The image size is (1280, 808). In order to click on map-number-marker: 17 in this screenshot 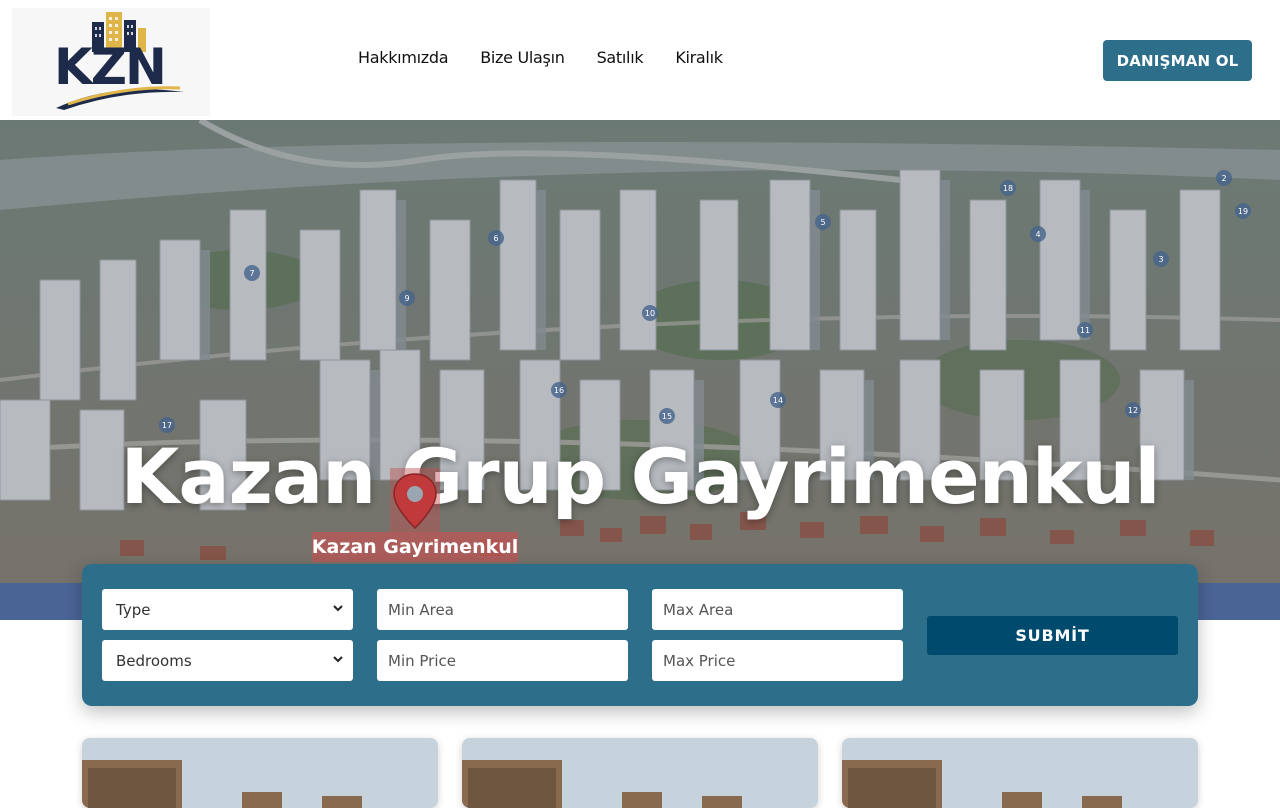, I will do `click(167, 425)`.